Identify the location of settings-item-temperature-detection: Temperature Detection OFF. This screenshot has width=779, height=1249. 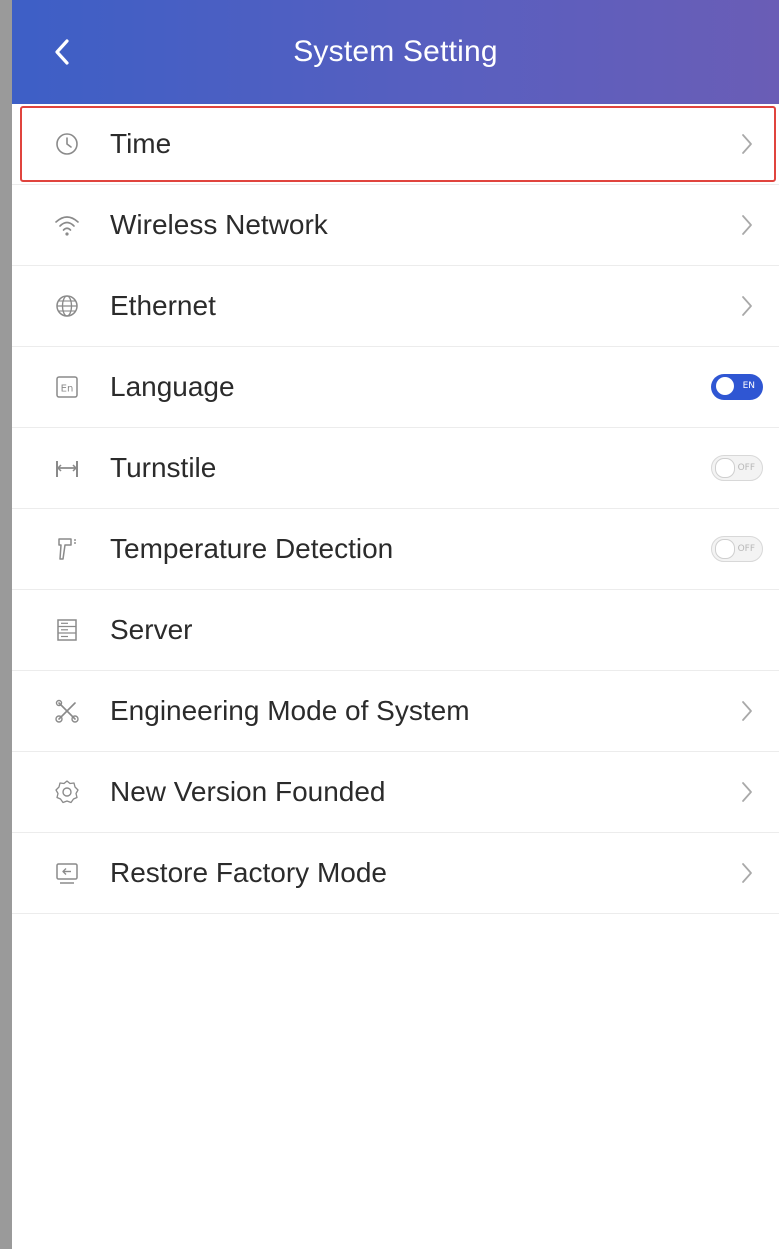
(395, 549).